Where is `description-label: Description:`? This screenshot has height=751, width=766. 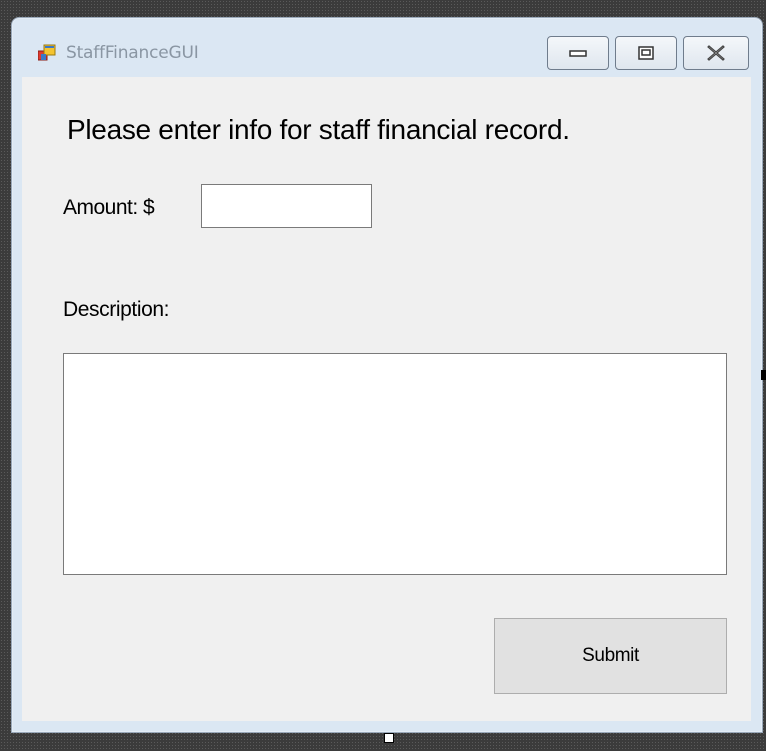
description-label: Description: is located at coordinates (116, 309).